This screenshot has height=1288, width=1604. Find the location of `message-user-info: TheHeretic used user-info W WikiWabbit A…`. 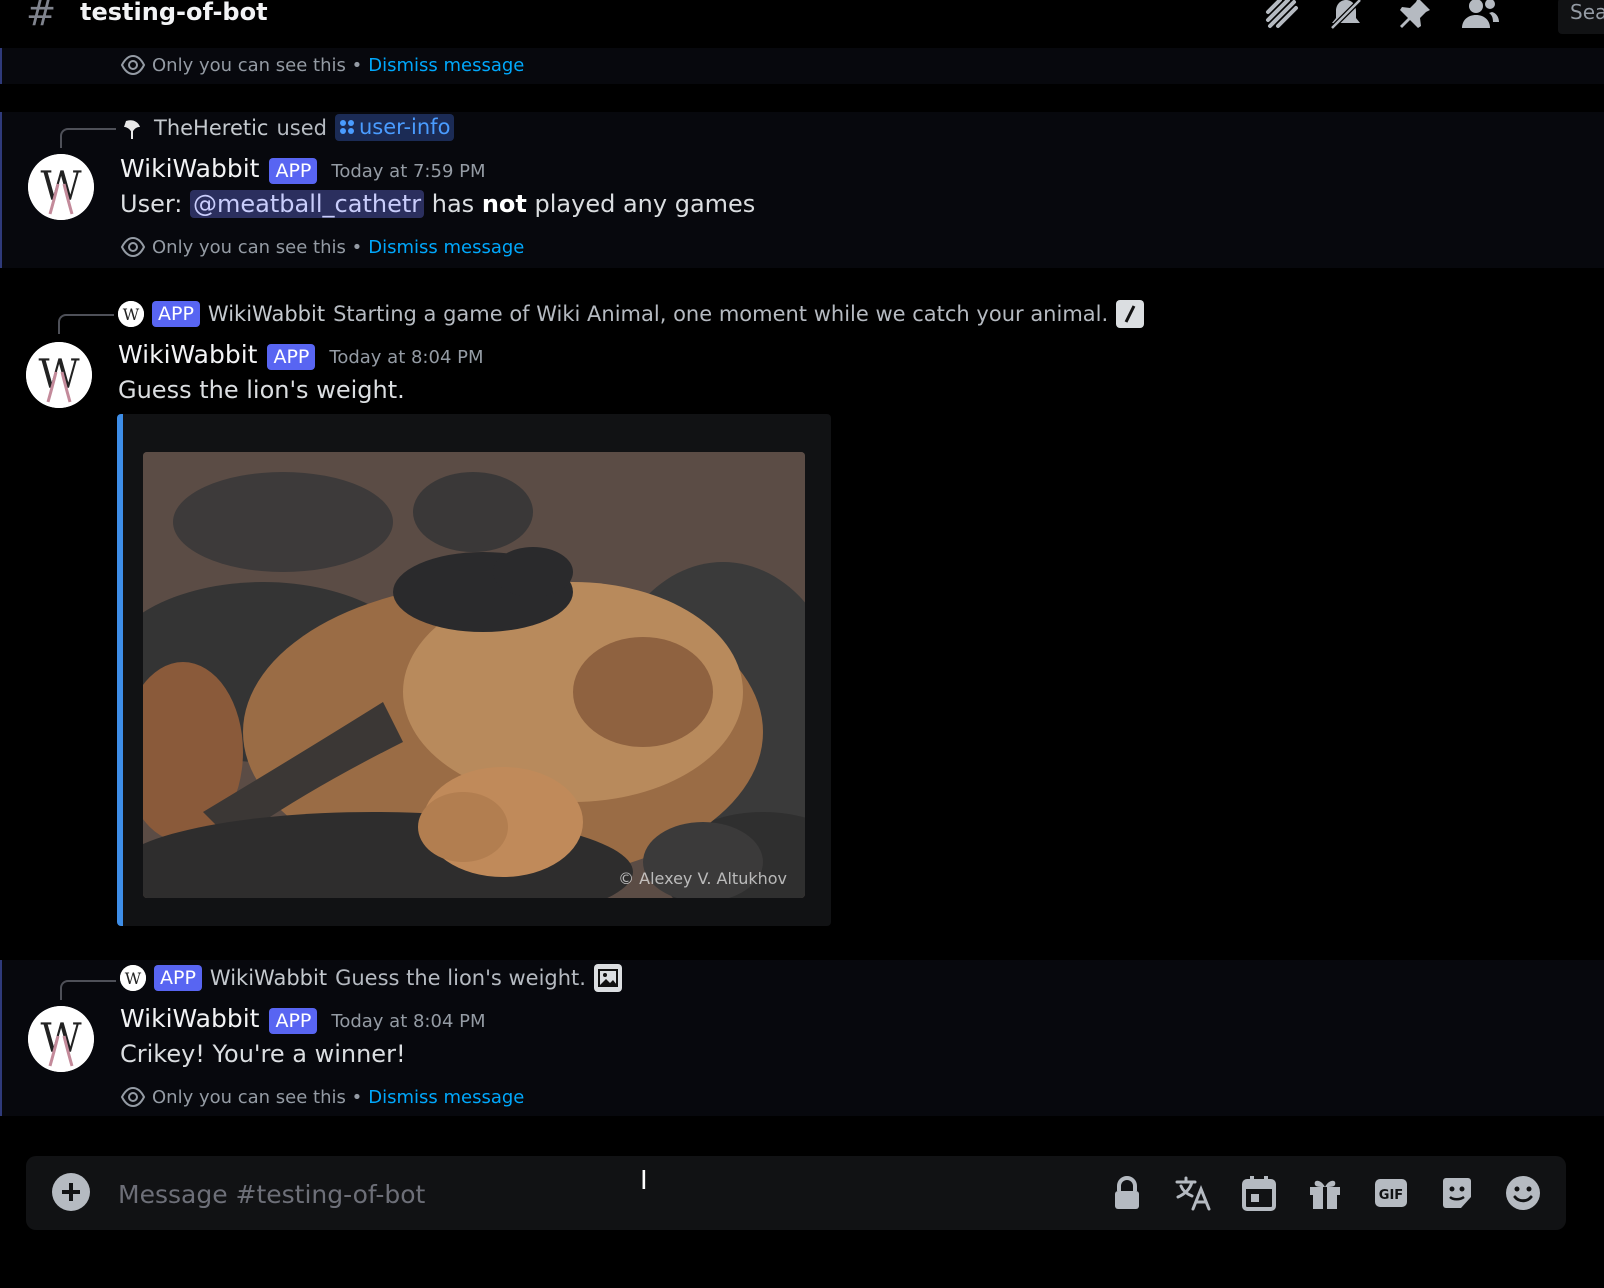

message-user-info: TheHeretic used user-info W WikiWabbit A… is located at coordinates (802, 190).